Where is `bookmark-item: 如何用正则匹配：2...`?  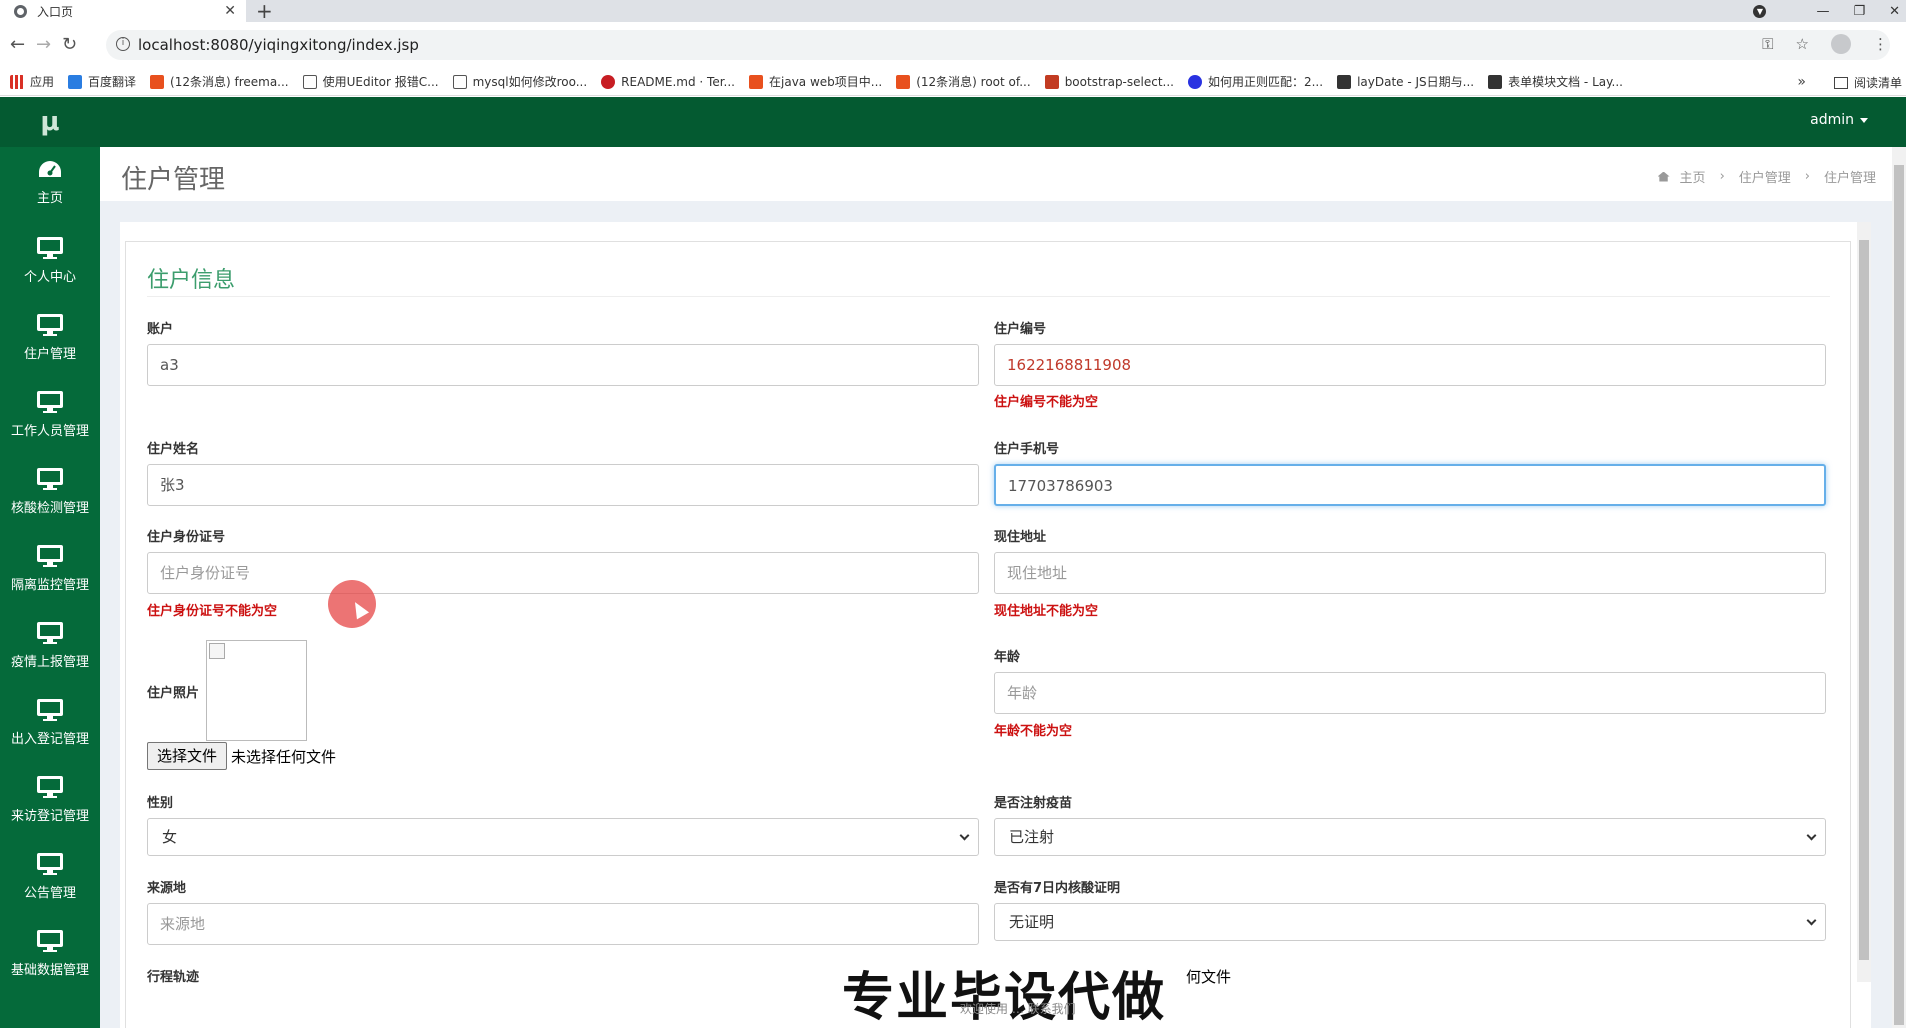 bookmark-item: 如何用正则匹配：2... is located at coordinates (1255, 81).